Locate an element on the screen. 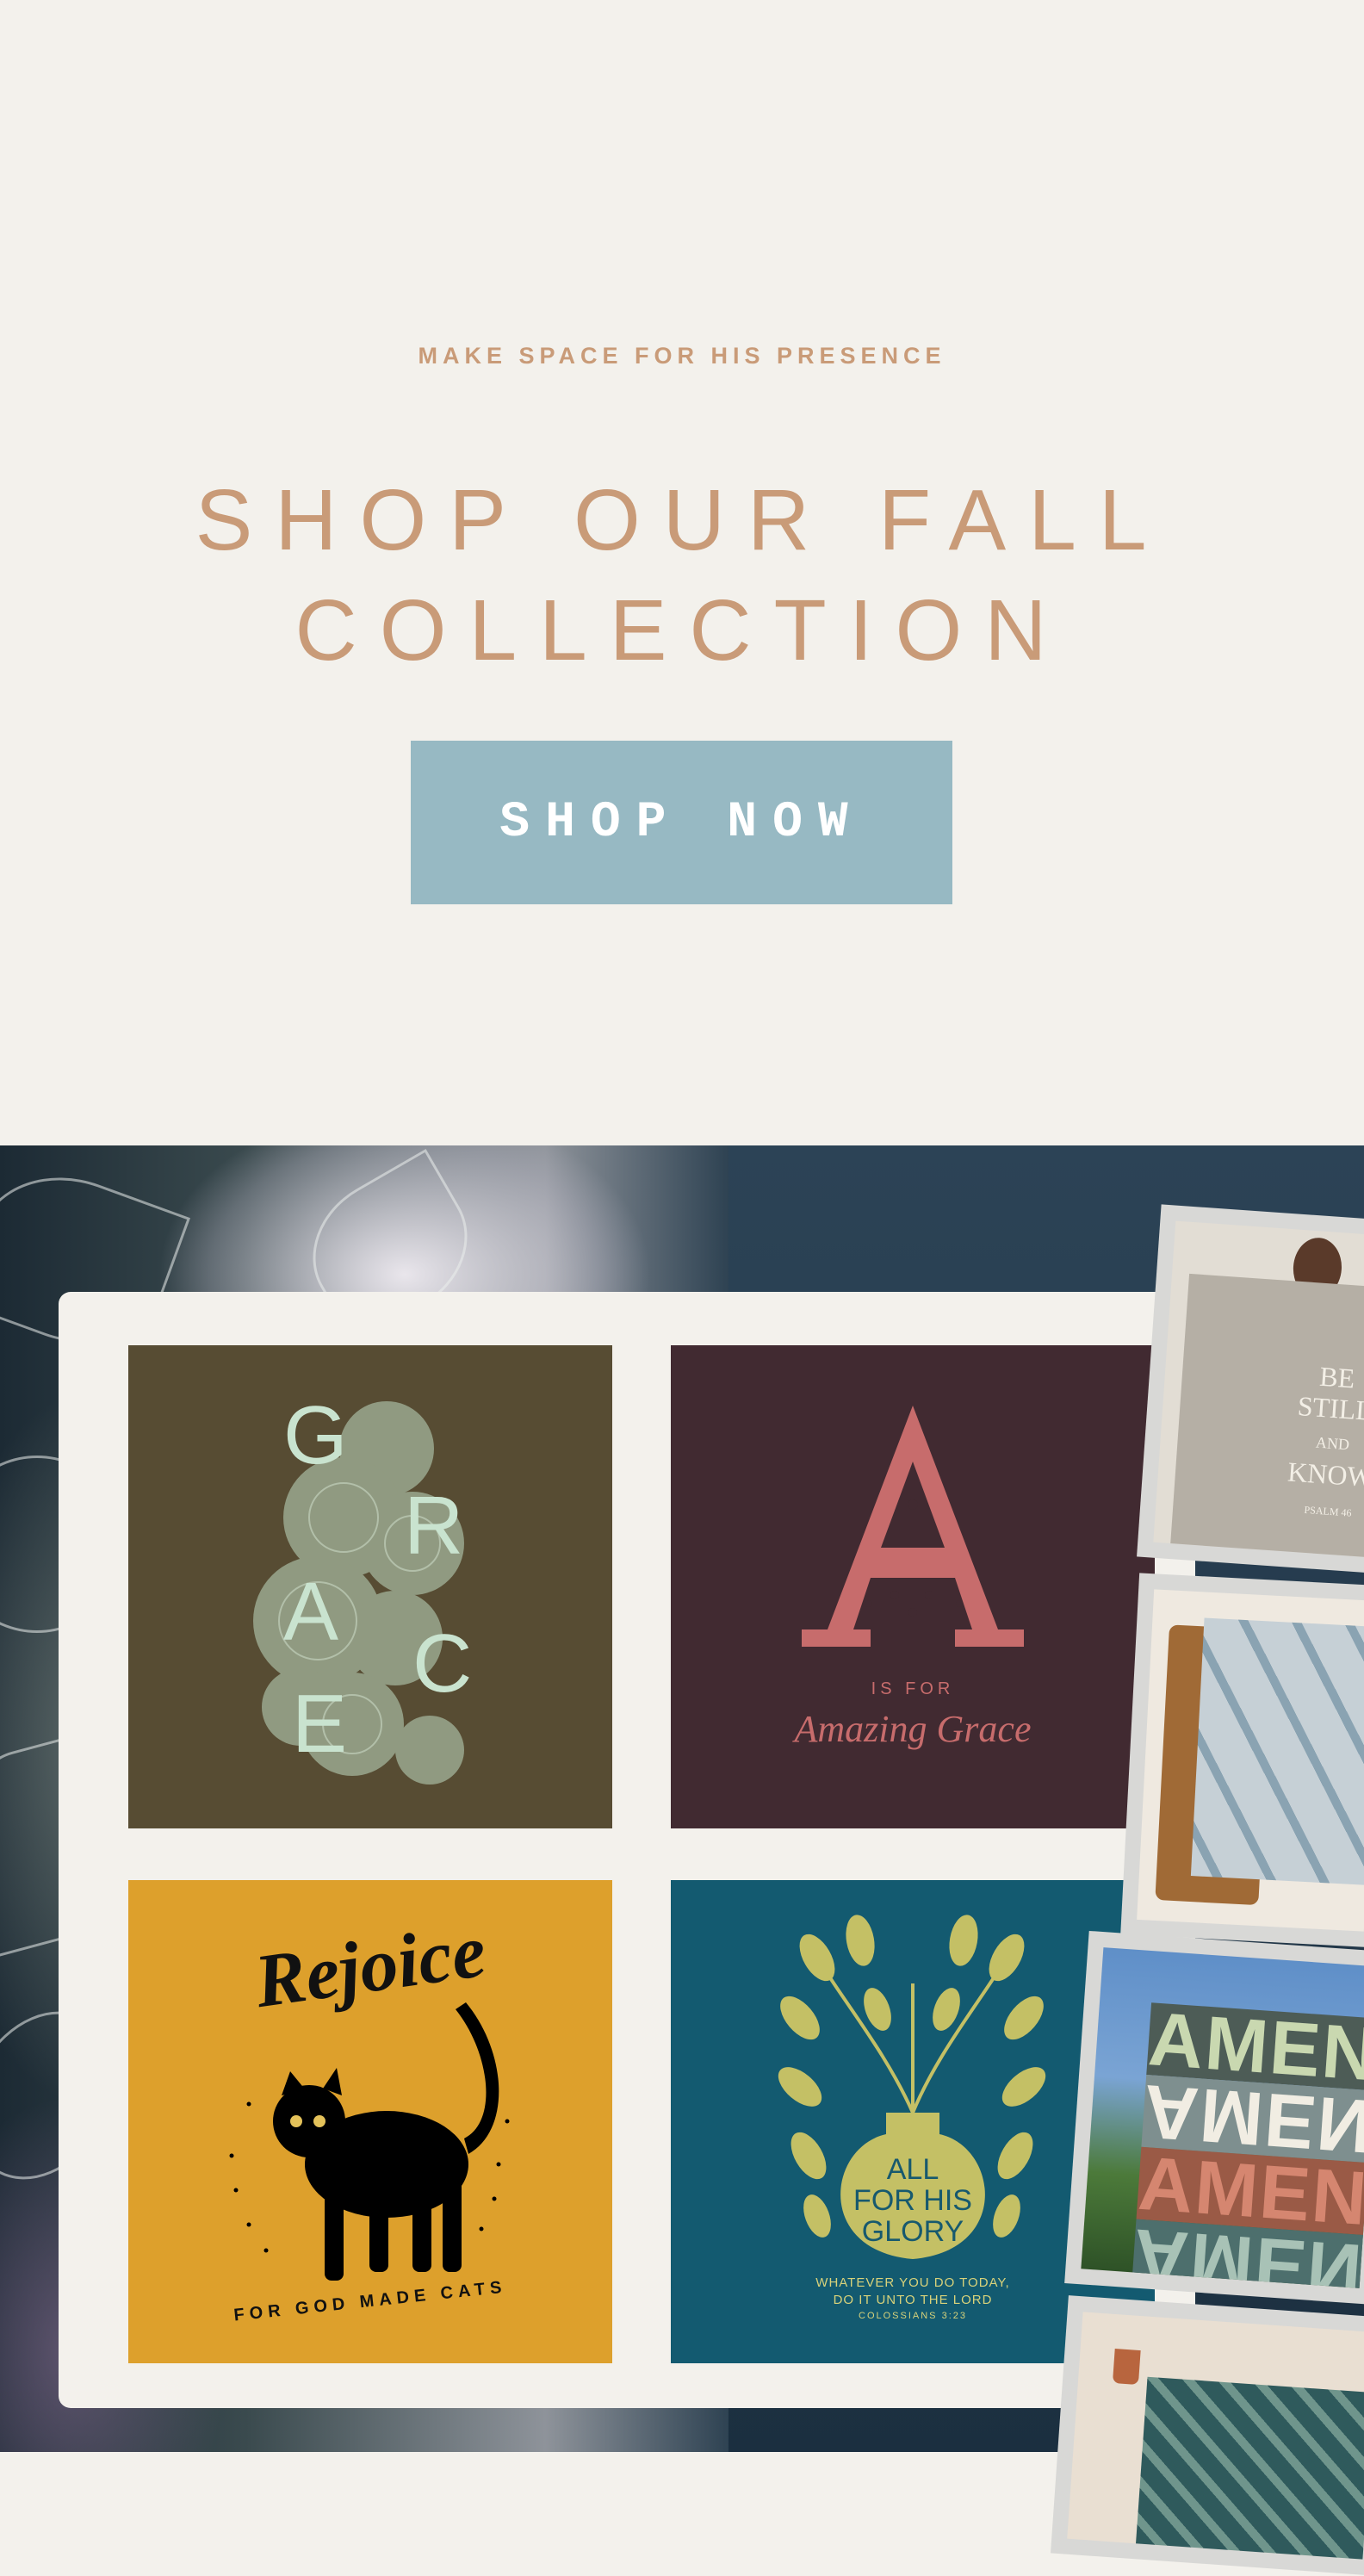 Image resolution: width=1364 pixels, height=2576 pixels. plant-pot is located at coordinates (1126, 2367).